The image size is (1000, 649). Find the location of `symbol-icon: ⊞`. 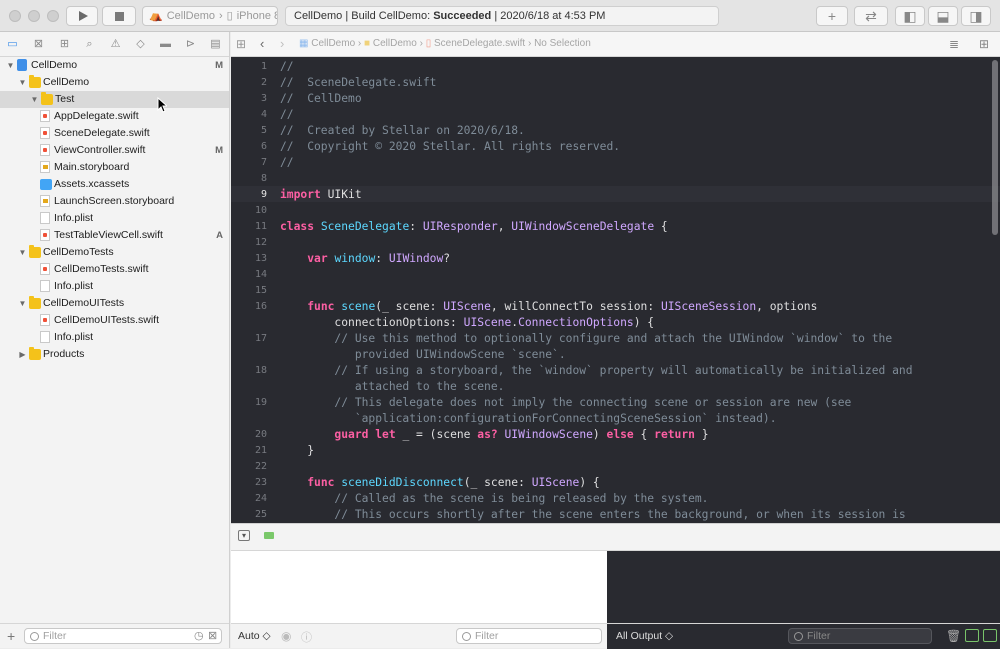

symbol-icon: ⊞ is located at coordinates (64, 44).